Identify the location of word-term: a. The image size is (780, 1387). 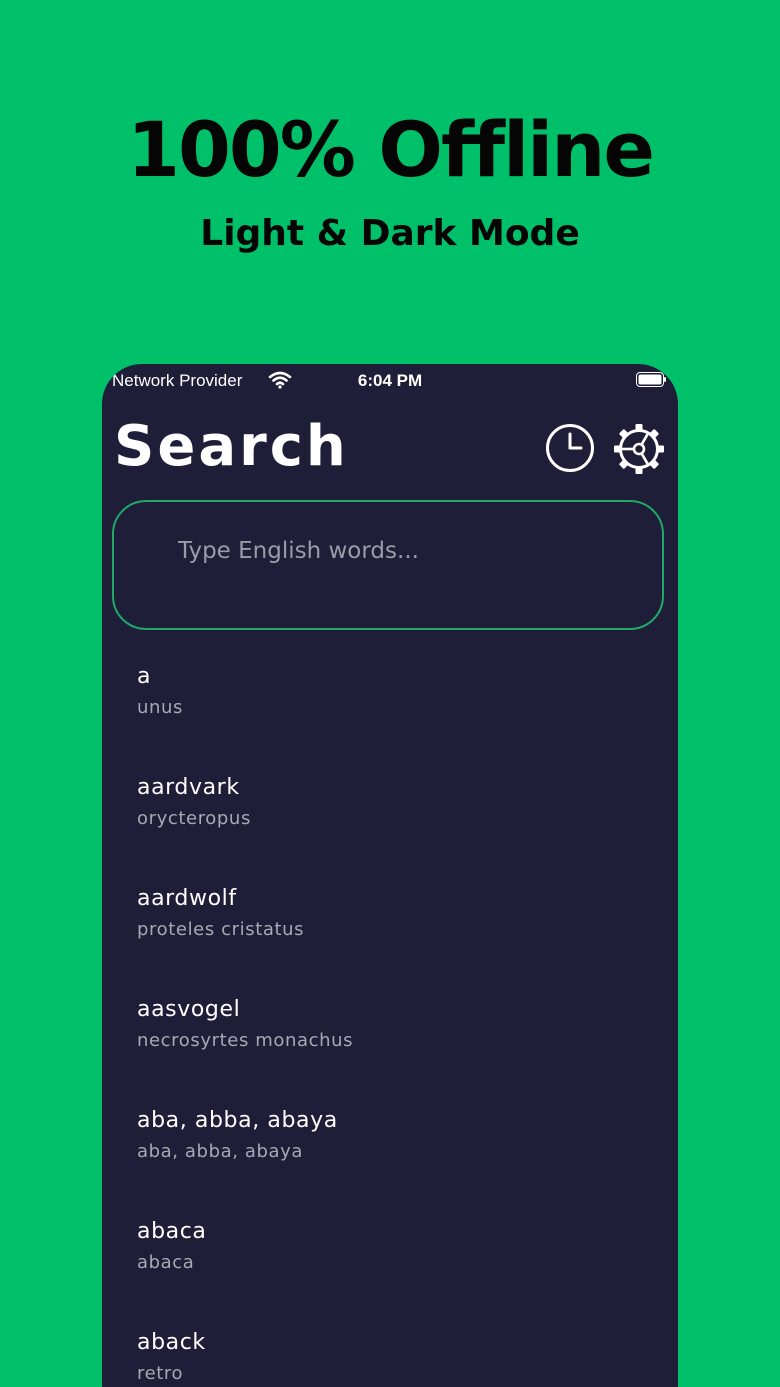
(144, 676).